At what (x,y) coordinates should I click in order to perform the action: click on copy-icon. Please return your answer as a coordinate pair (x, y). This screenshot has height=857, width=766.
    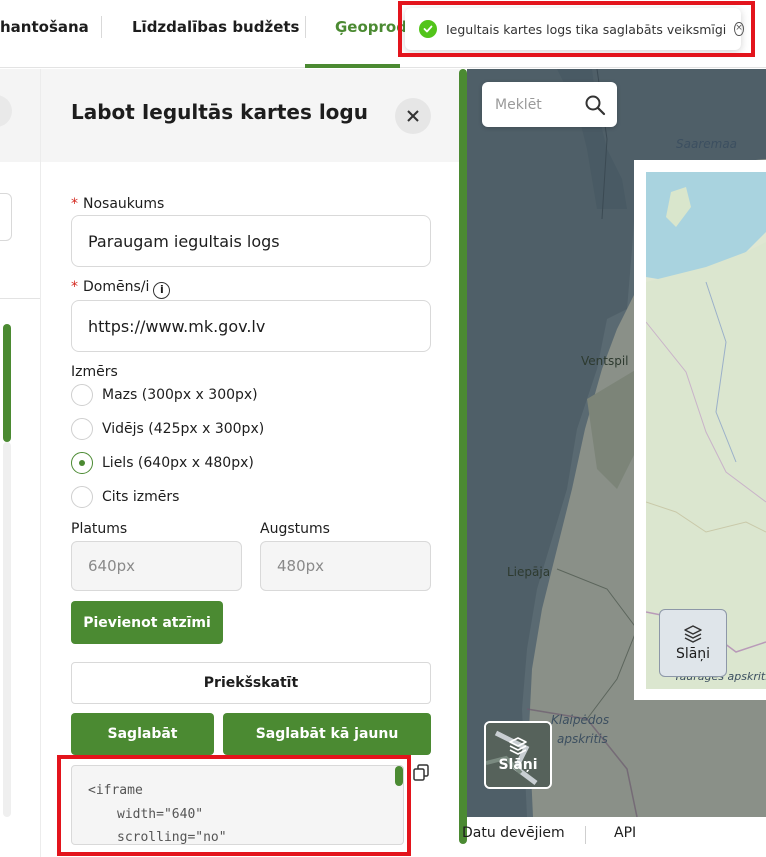
    Looking at the image, I should click on (422, 773).